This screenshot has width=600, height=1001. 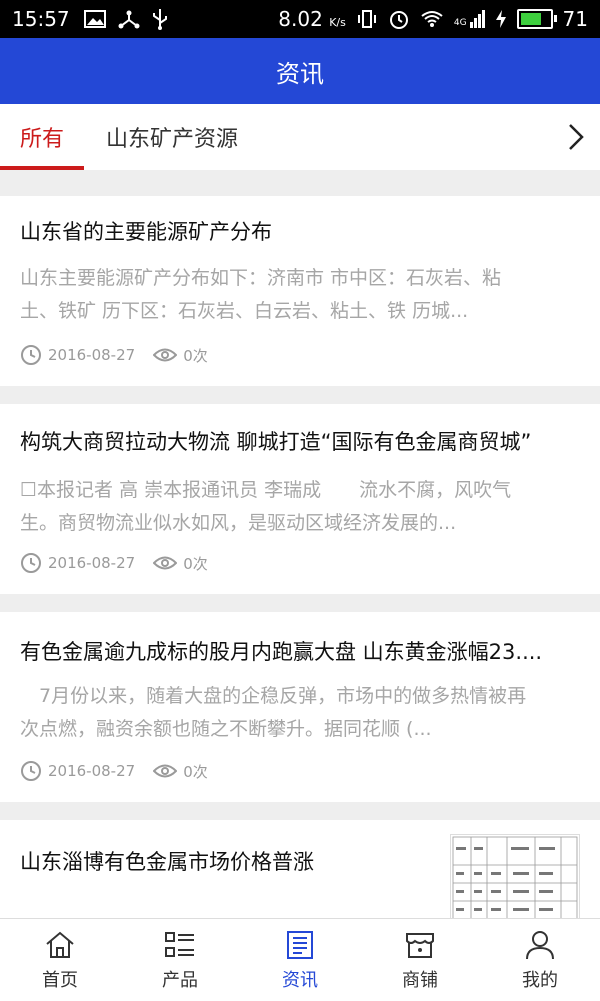 I want to click on status-time: 15:57, so click(x=41, y=19).